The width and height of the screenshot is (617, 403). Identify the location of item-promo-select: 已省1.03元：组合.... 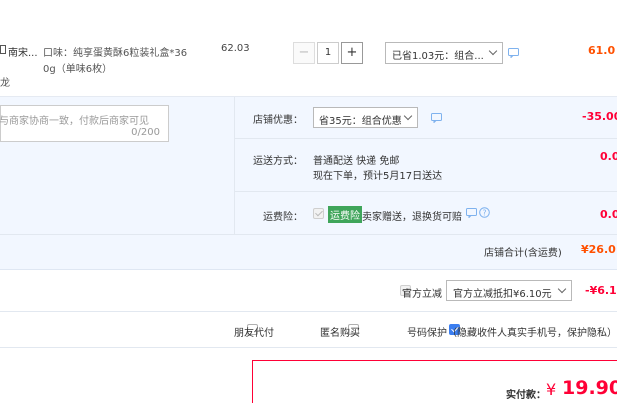
(444, 53).